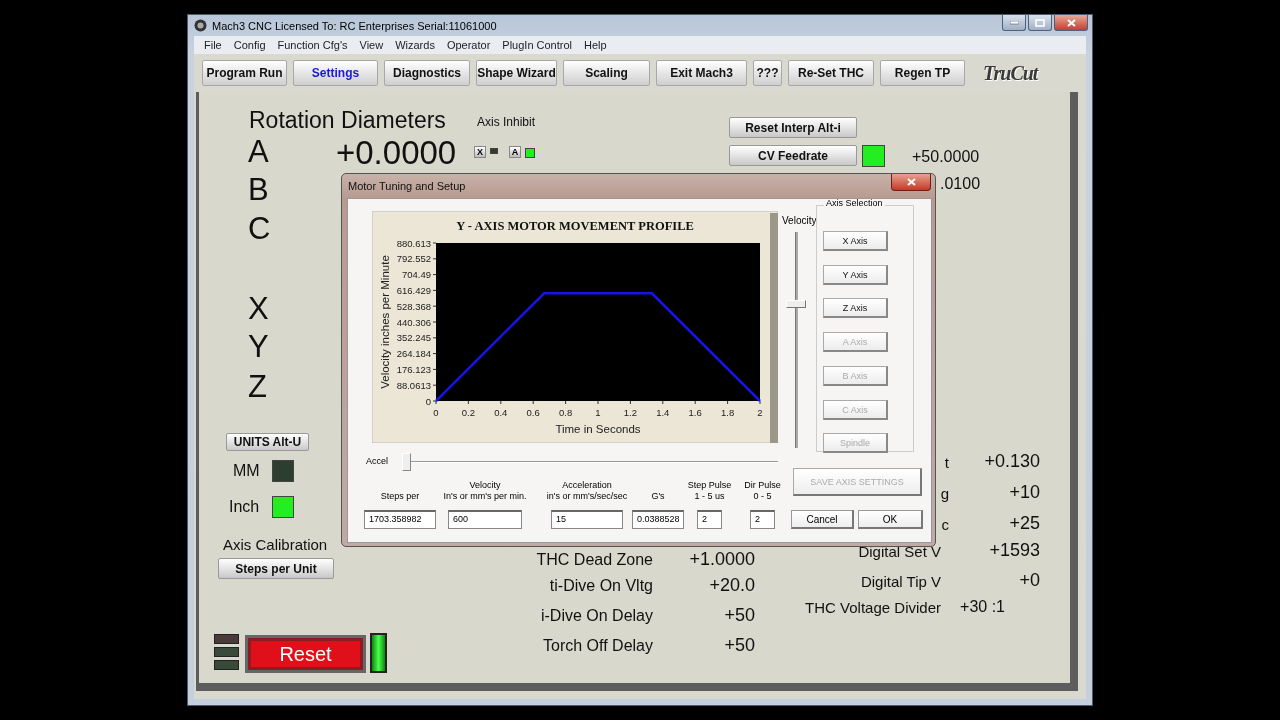  What do you see at coordinates (1011, 73) in the screenshot?
I see `logo: TruCut` at bounding box center [1011, 73].